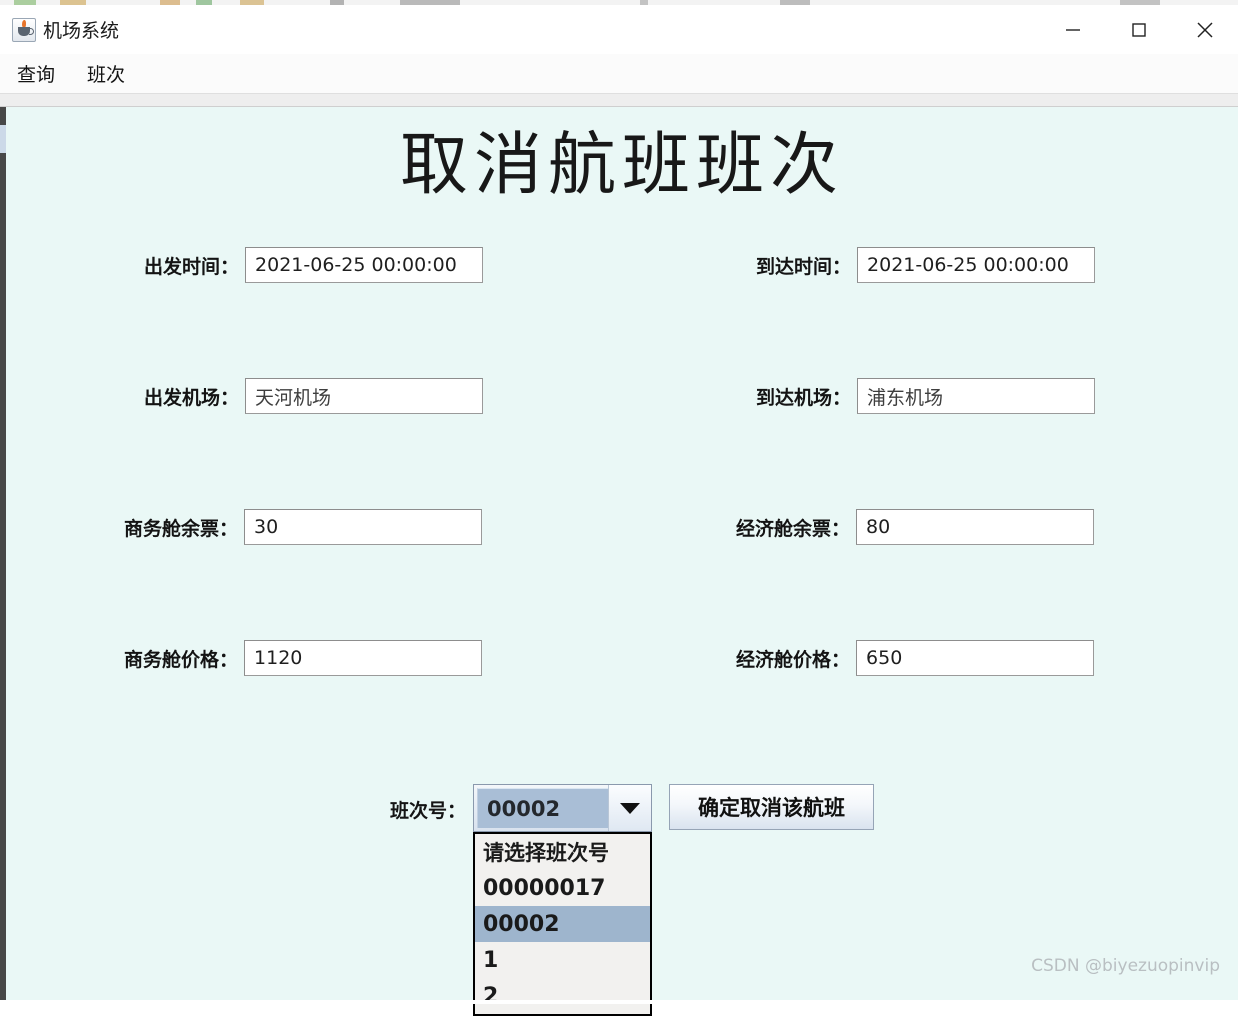 The width and height of the screenshot is (1238, 1016). What do you see at coordinates (975, 658) in the screenshot?
I see `economy-price-input: 650` at bounding box center [975, 658].